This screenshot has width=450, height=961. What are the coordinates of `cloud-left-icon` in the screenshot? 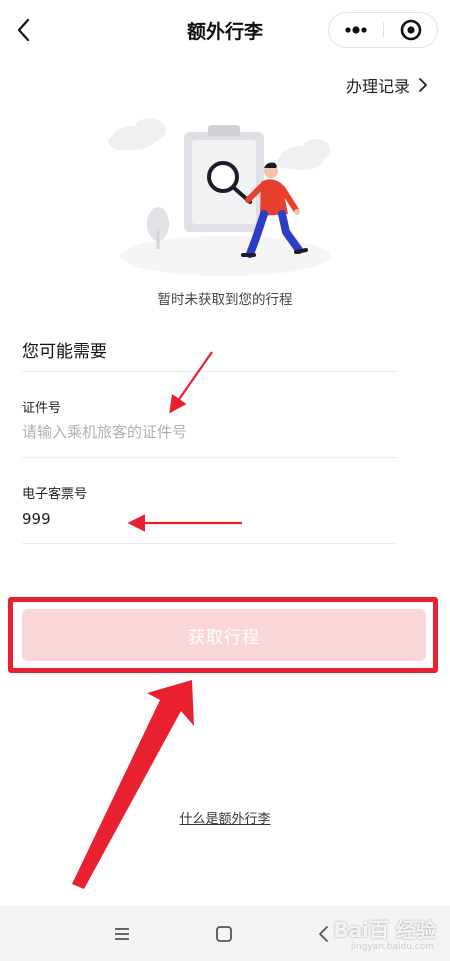 It's located at (137, 134).